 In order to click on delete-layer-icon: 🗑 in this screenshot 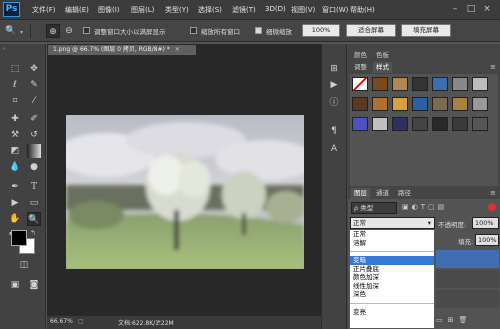, I will do `click(463, 320)`.